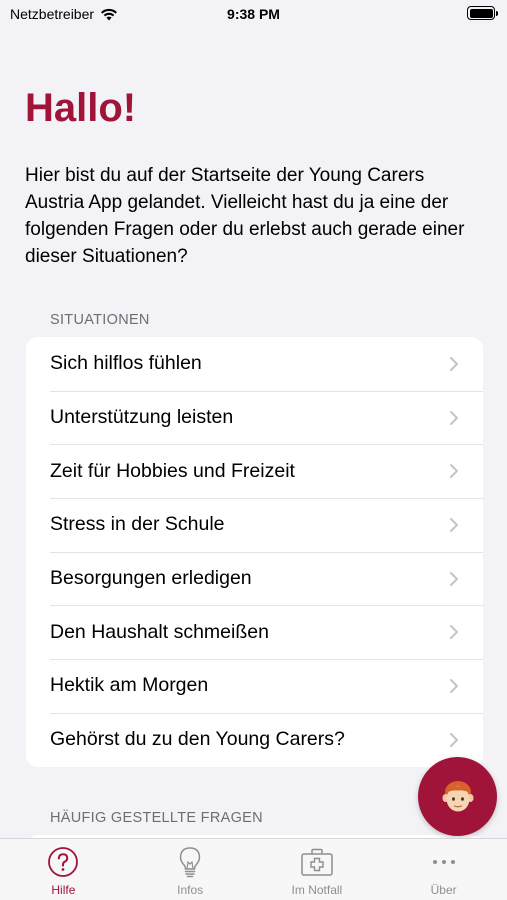  Describe the element at coordinates (100, 320) in the screenshot. I see `situations-header: SITUATIONEN` at that location.